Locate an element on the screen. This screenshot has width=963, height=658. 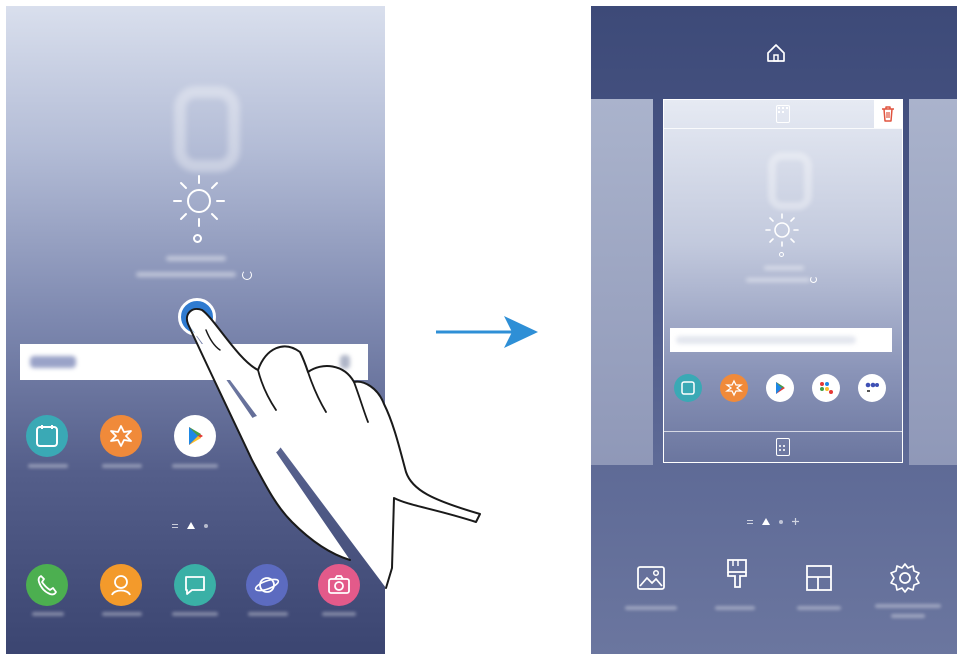
phone-icon is located at coordinates (47, 585).